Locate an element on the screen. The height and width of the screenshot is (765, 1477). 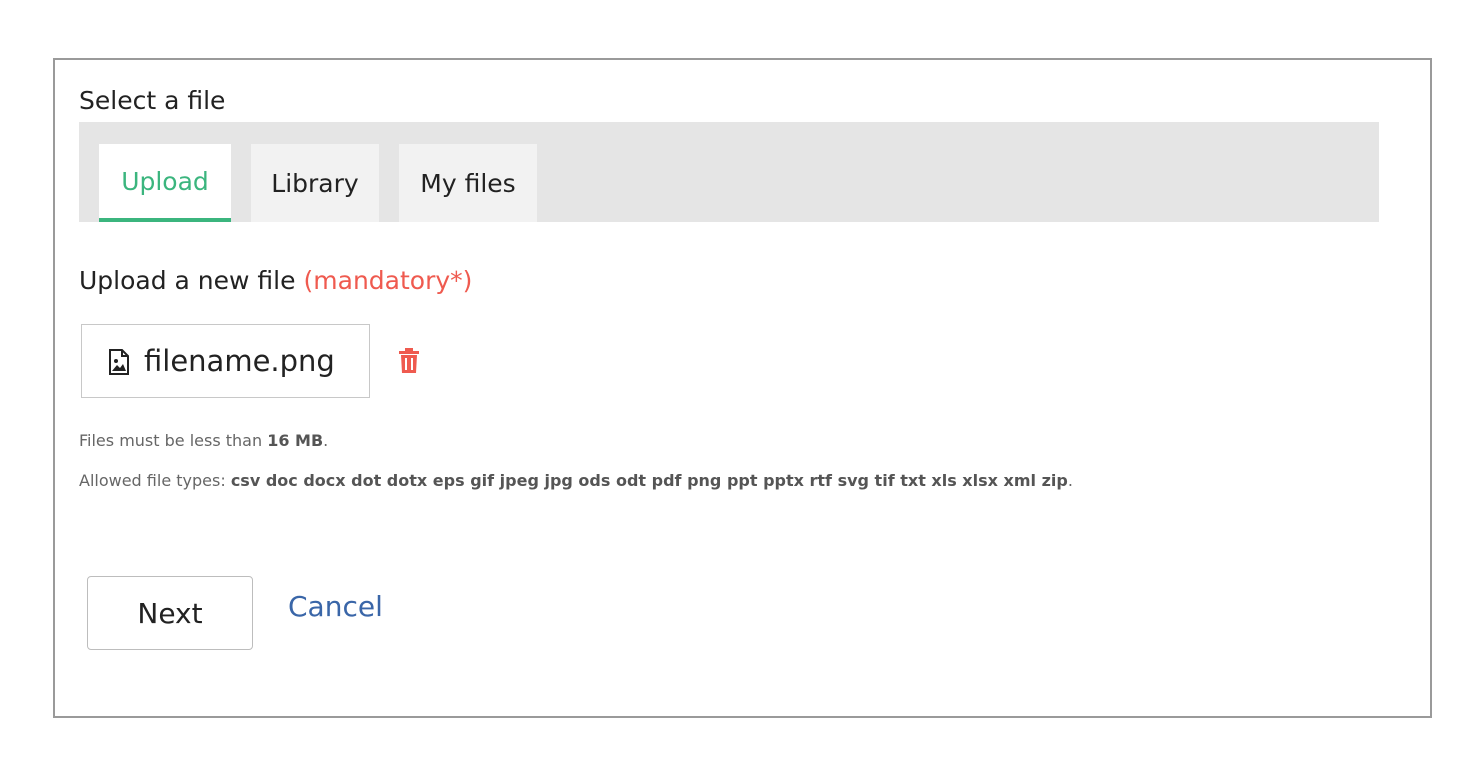
size-hint-prefix: Files must be less than is located at coordinates (171, 440).